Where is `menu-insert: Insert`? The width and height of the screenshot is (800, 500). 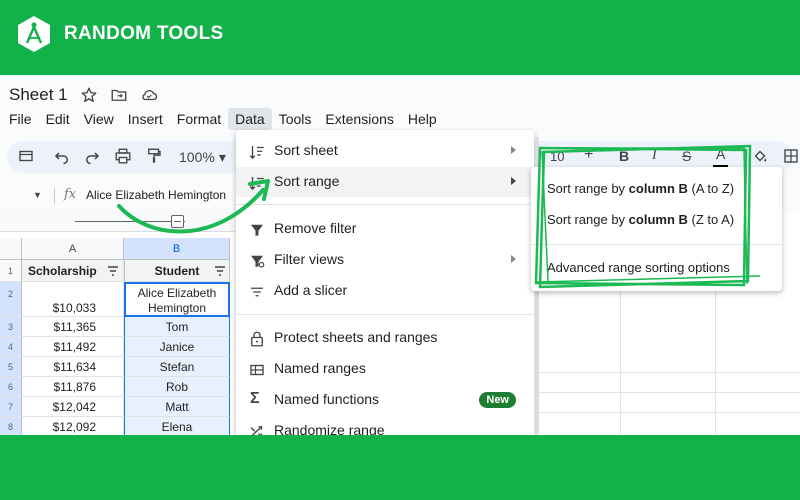
menu-insert: Insert is located at coordinates (145, 119).